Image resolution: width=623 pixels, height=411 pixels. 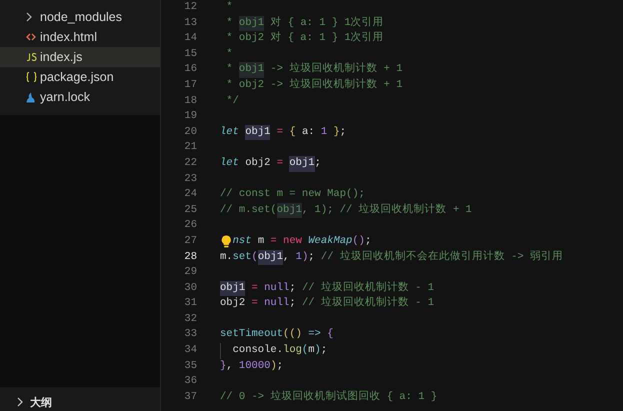 What do you see at coordinates (190, 257) in the screenshot?
I see `line-number: 28` at bounding box center [190, 257].